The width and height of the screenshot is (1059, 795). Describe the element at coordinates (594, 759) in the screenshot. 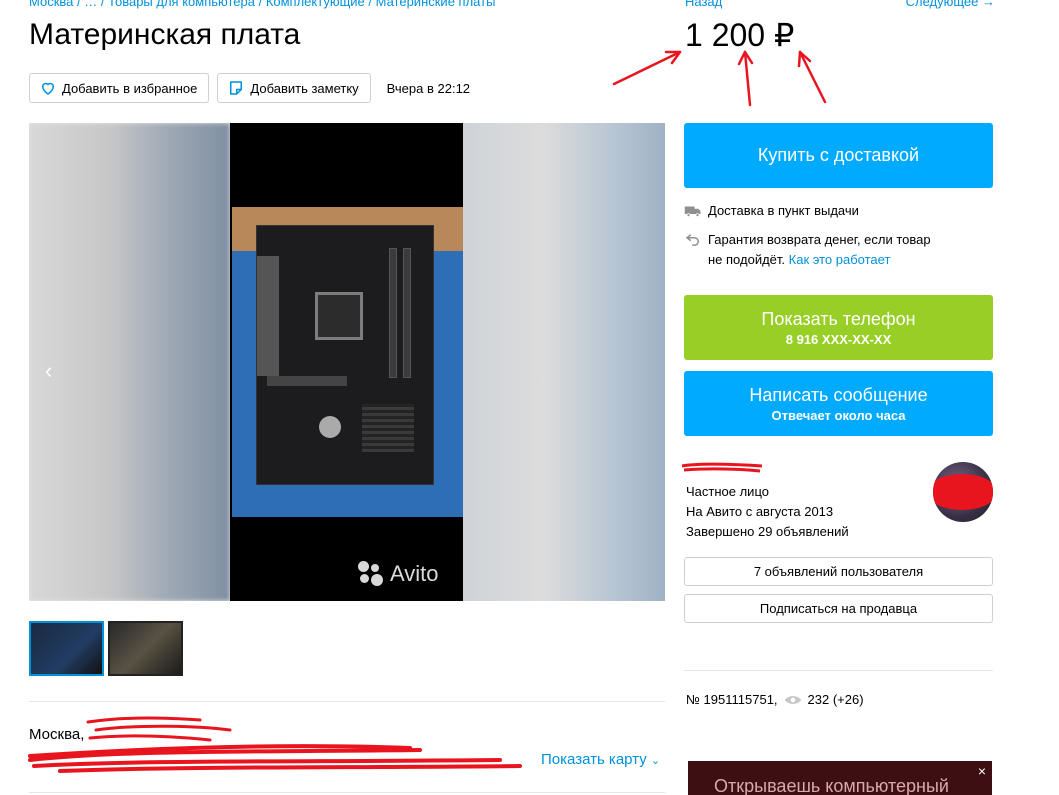

I see `show-map-label: Показать карту` at that location.